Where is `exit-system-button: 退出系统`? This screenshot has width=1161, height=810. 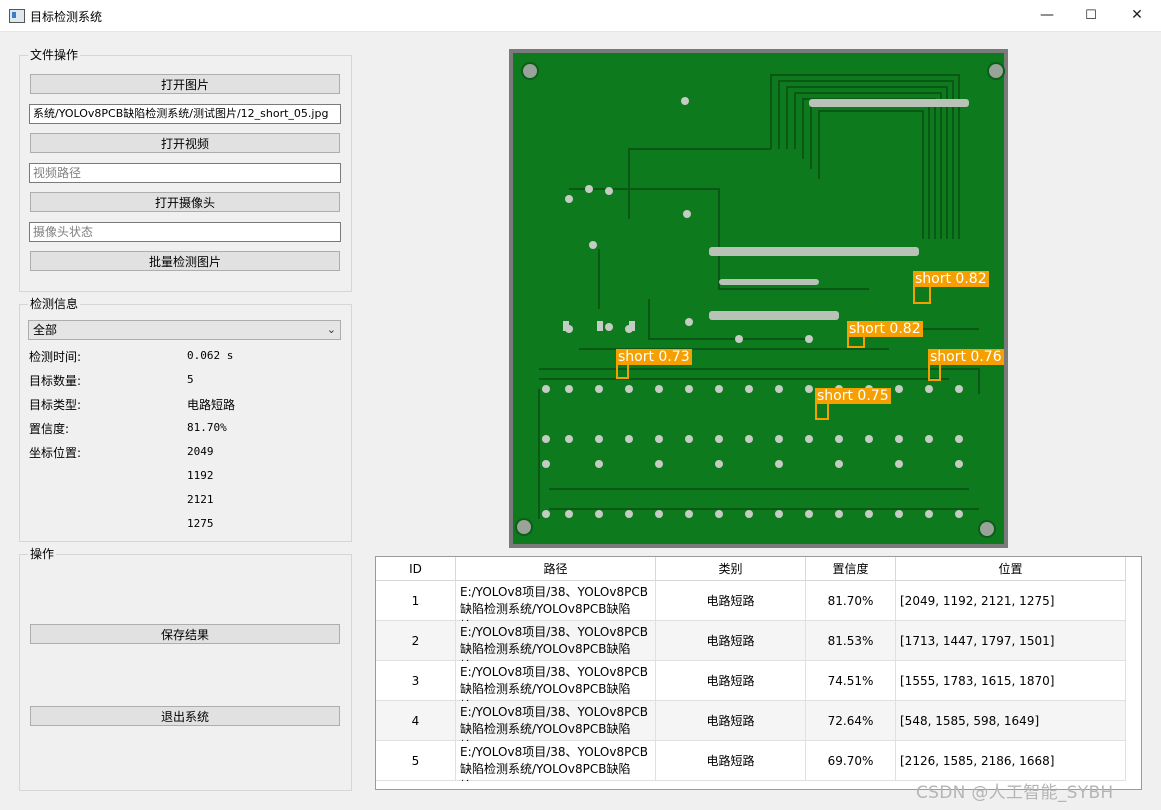 exit-system-button: 退出系统 is located at coordinates (185, 716).